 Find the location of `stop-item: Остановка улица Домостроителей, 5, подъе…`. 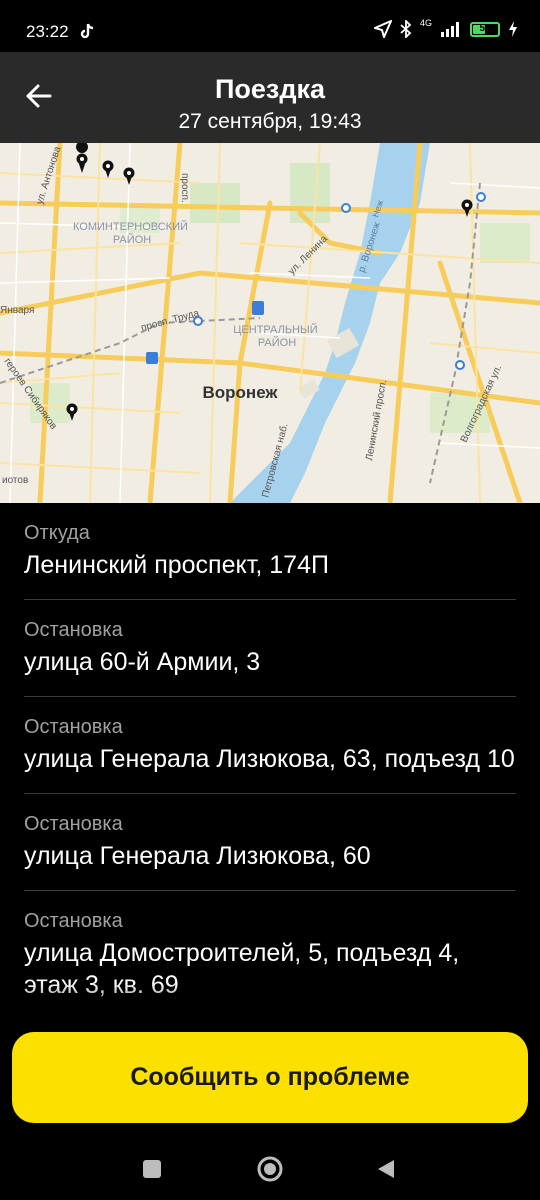

stop-item: Остановка улица Домостроителей, 5, подъе… is located at coordinates (270, 955).